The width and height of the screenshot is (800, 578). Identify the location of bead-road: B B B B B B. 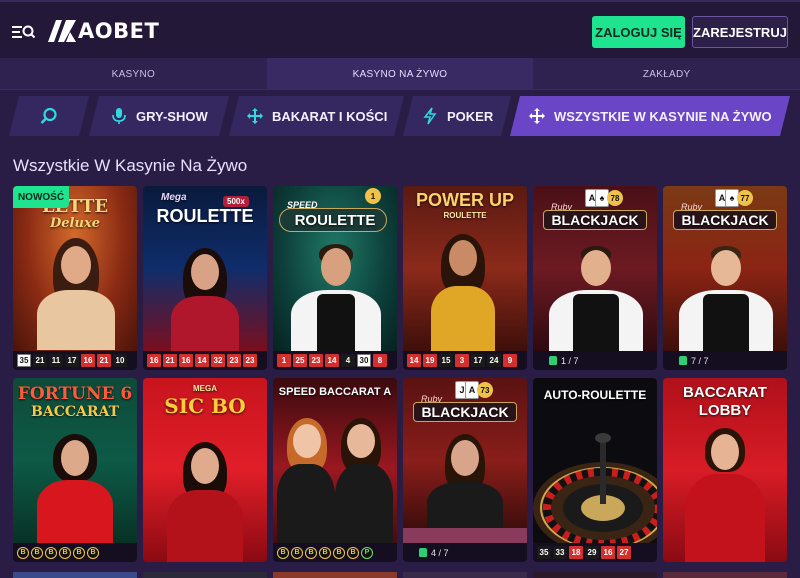
(75, 552).